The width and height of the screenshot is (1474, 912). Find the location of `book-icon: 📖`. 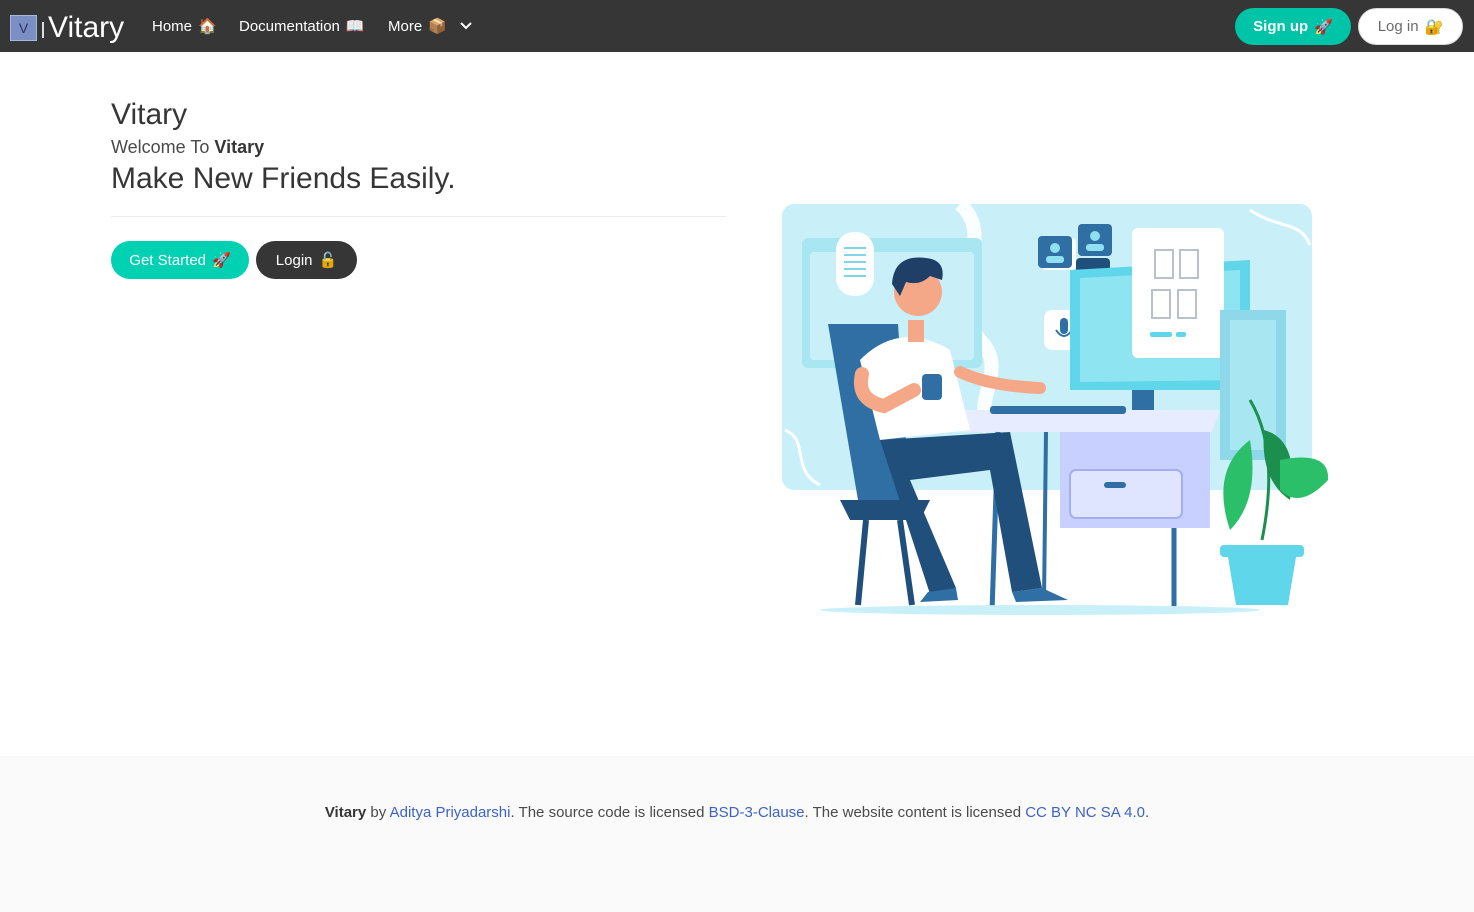

book-icon: 📖 is located at coordinates (355, 26).